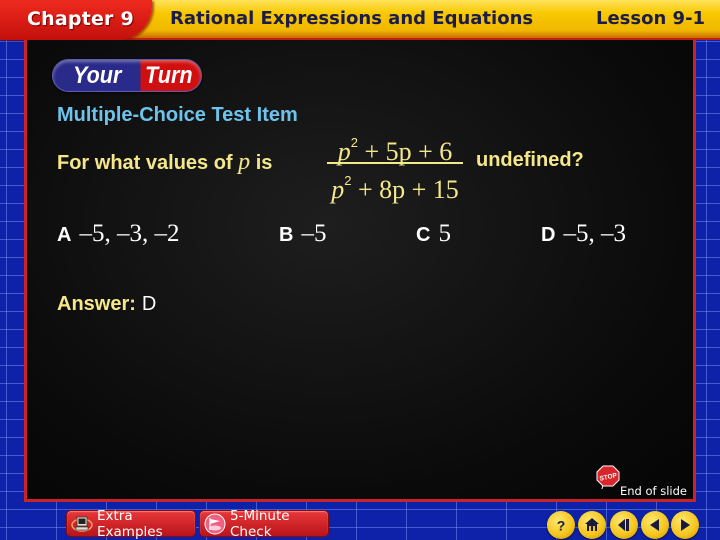 The image size is (720, 540). Describe the element at coordinates (82, 524) in the screenshot. I see `computer-icon` at that location.